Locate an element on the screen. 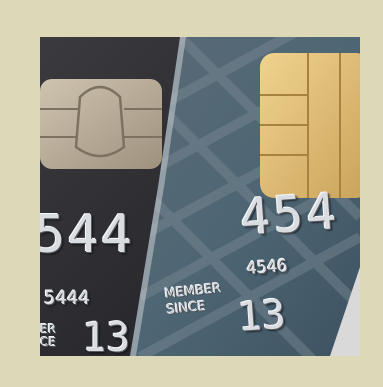 This screenshot has width=383, height=387. right-card-small-digits: 4546 is located at coordinates (267, 267).